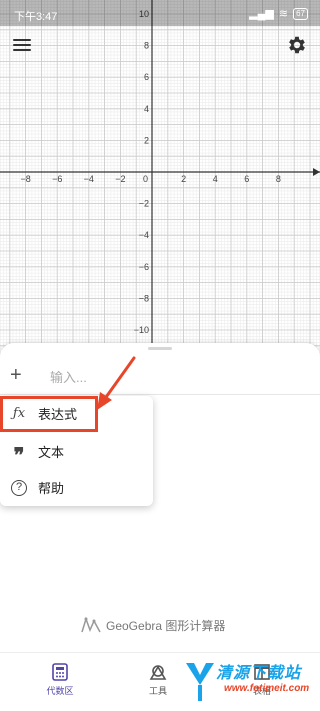 This screenshot has height=711, width=320. What do you see at coordinates (16, 375) in the screenshot?
I see `add-icon: +` at bounding box center [16, 375].